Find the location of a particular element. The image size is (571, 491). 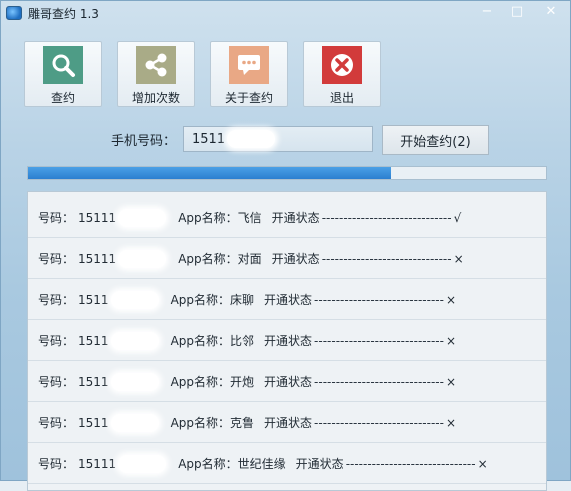

progress-fill is located at coordinates (209, 173).